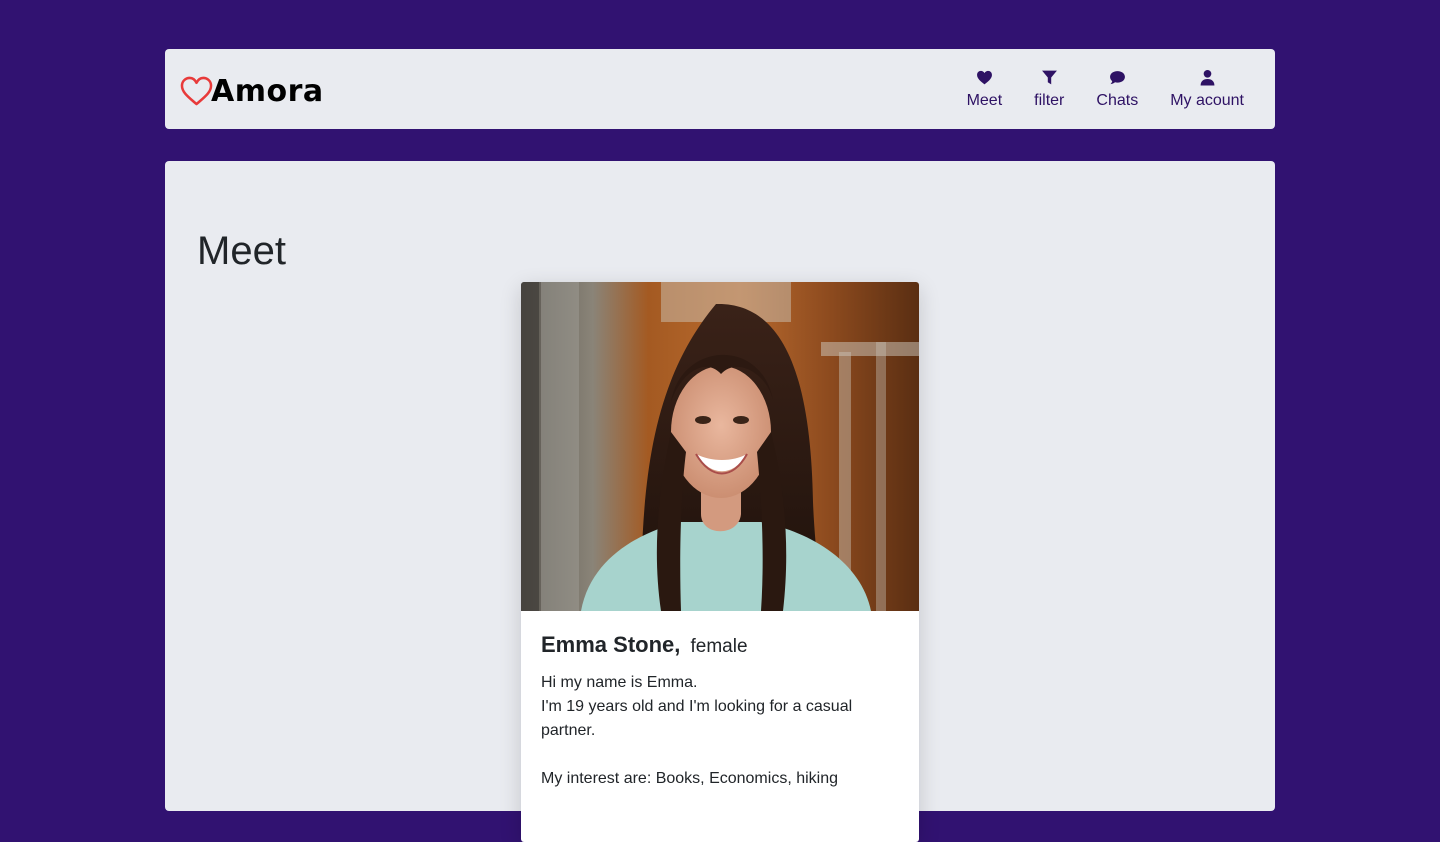  I want to click on user-icon, so click(1207, 77).